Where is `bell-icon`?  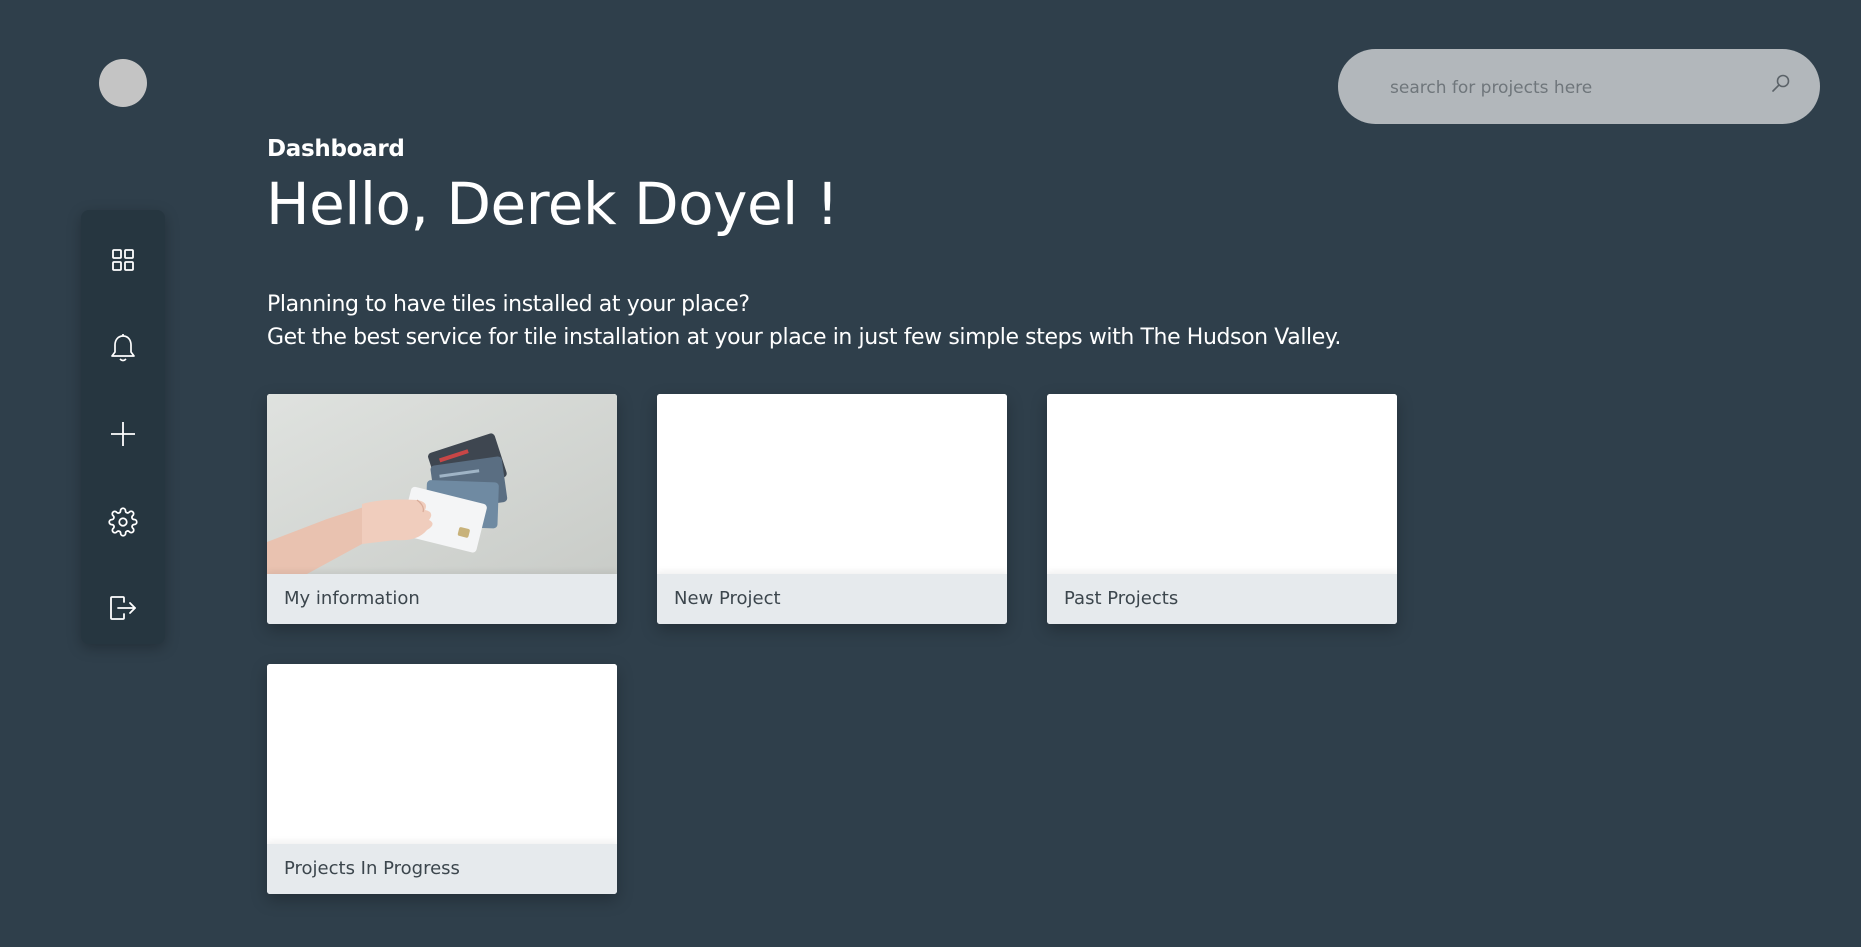 bell-icon is located at coordinates (123, 348).